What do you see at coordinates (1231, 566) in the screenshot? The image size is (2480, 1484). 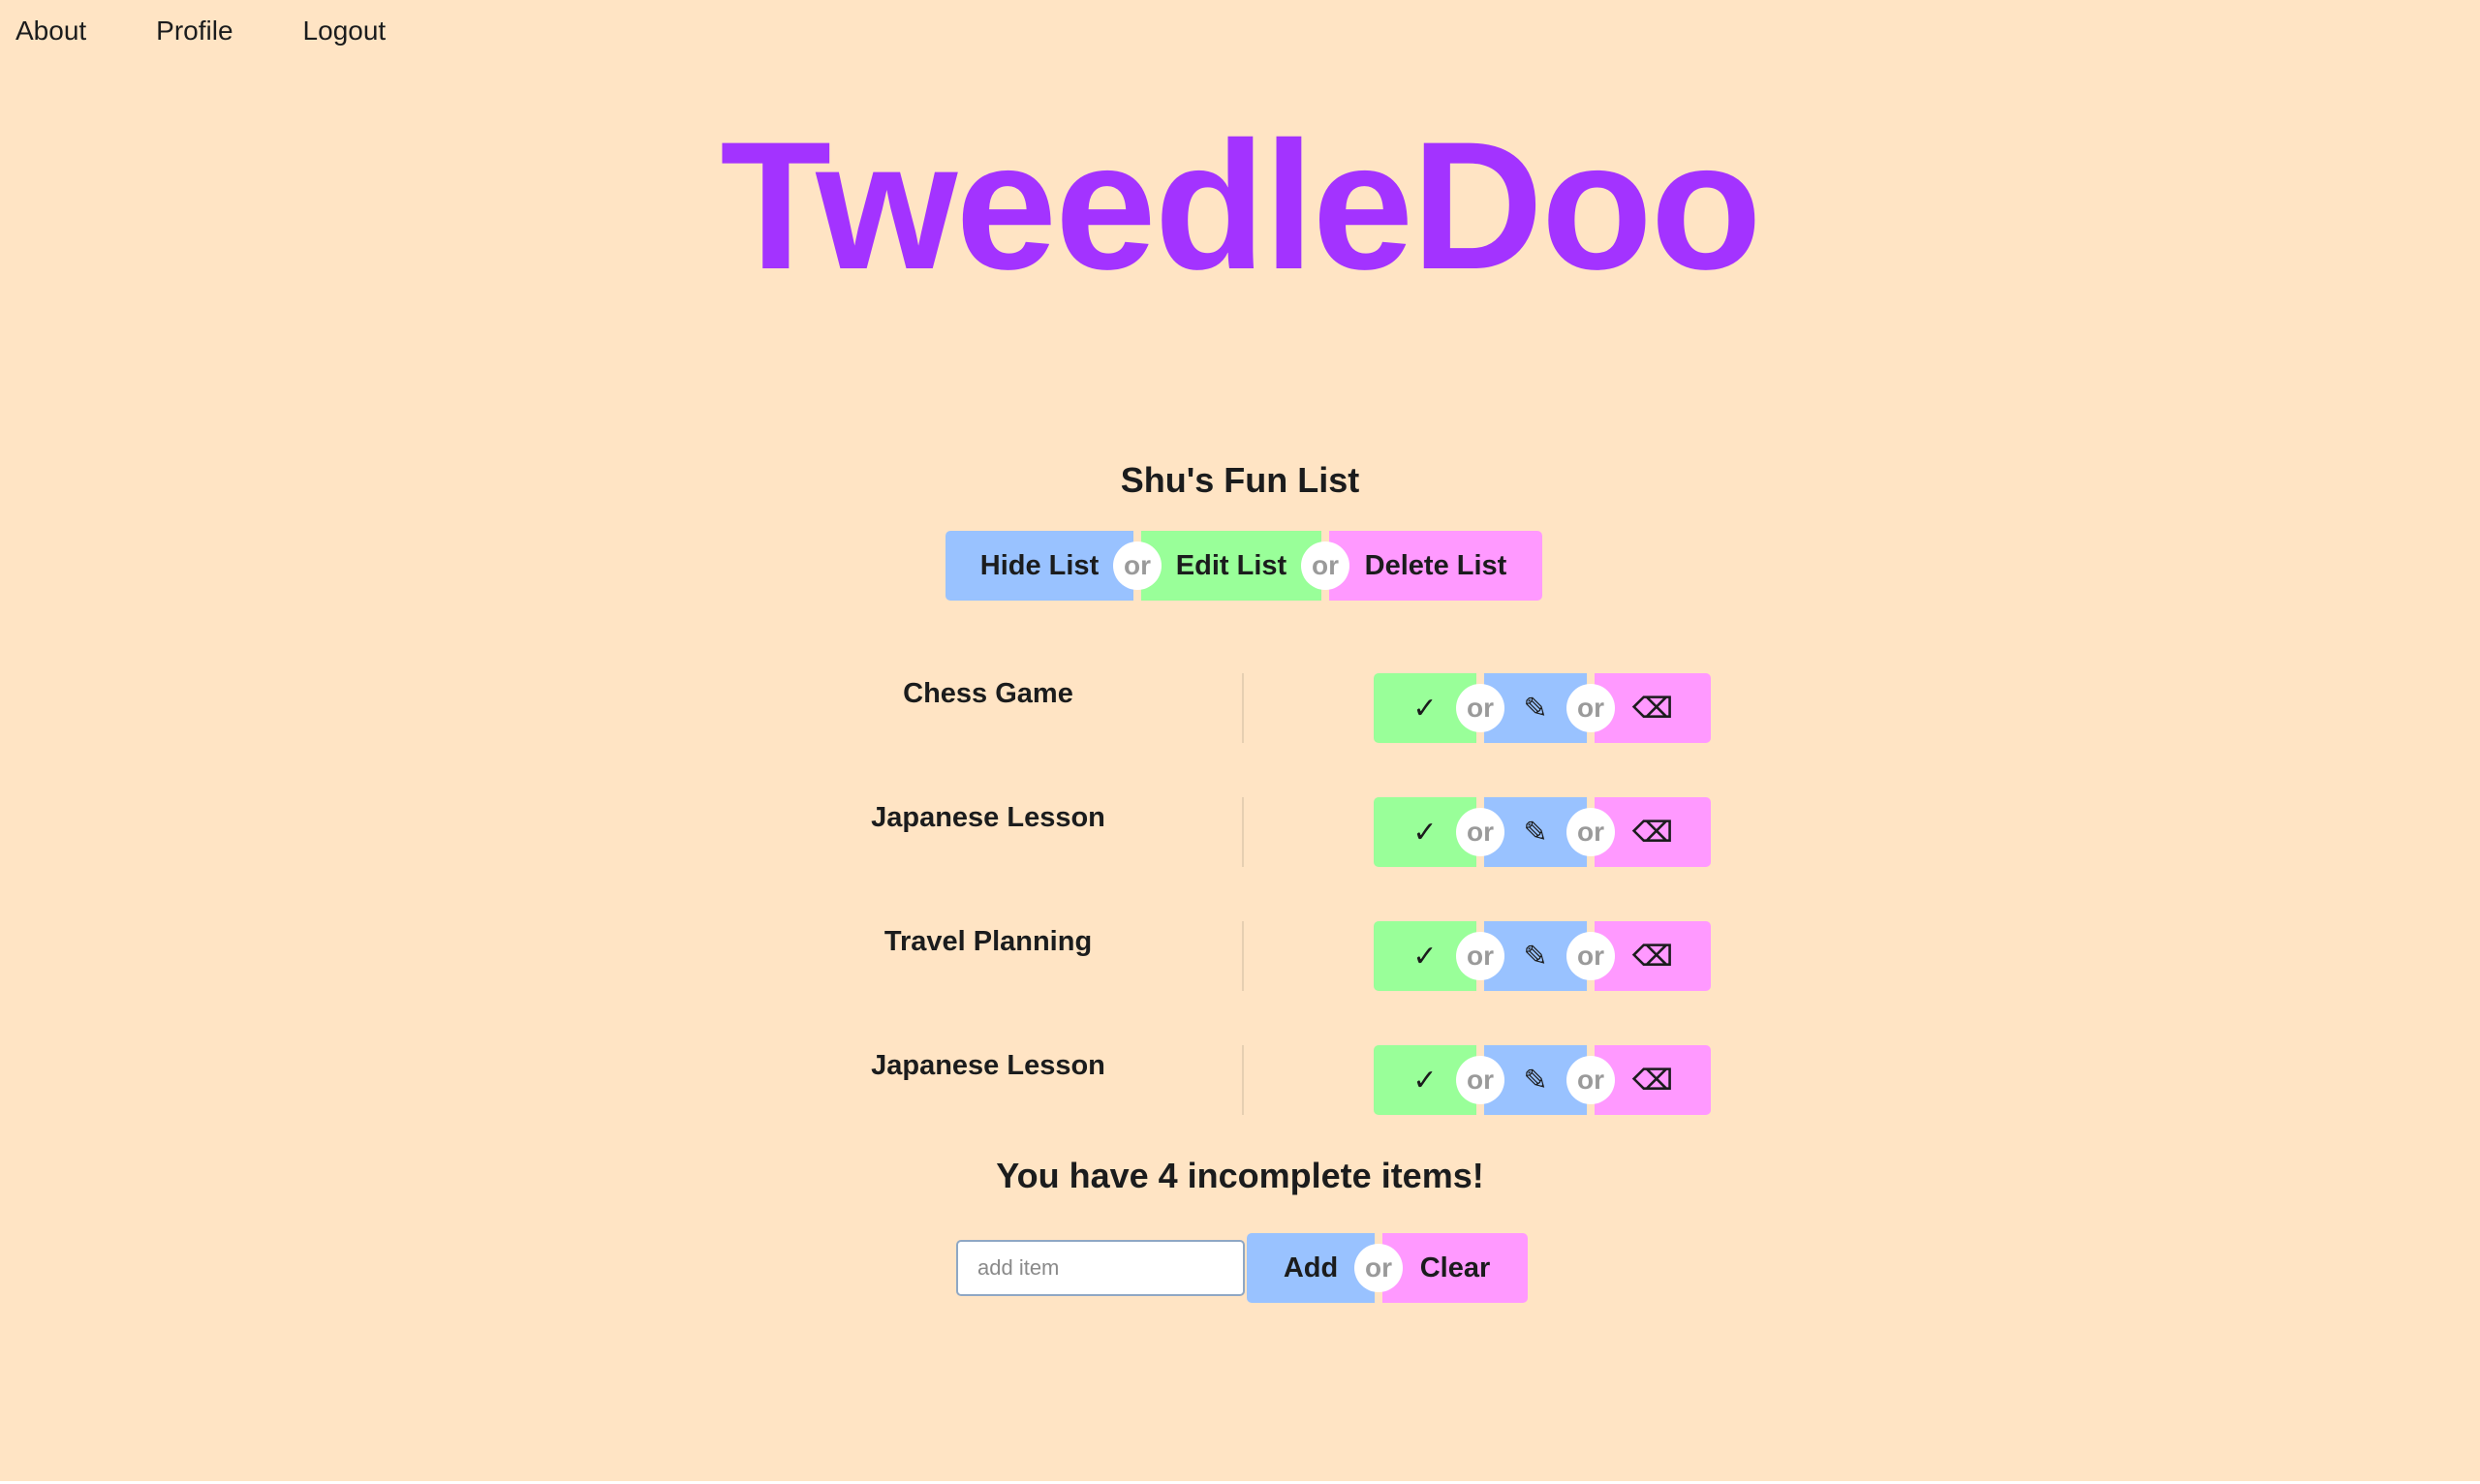 I see `edit-list-button: Edit List` at bounding box center [1231, 566].